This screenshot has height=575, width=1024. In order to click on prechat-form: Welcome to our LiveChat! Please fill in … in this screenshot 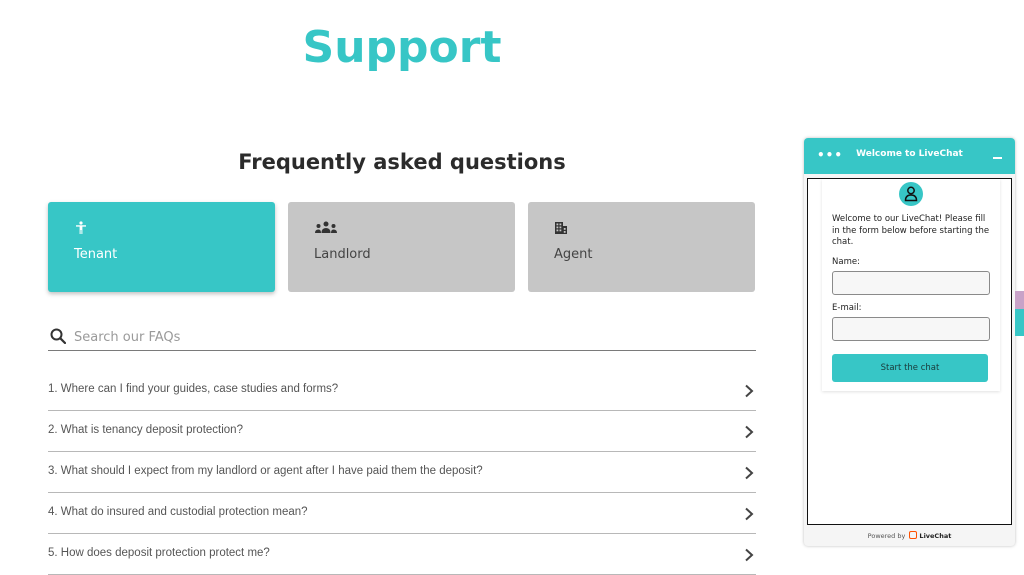, I will do `click(911, 285)`.